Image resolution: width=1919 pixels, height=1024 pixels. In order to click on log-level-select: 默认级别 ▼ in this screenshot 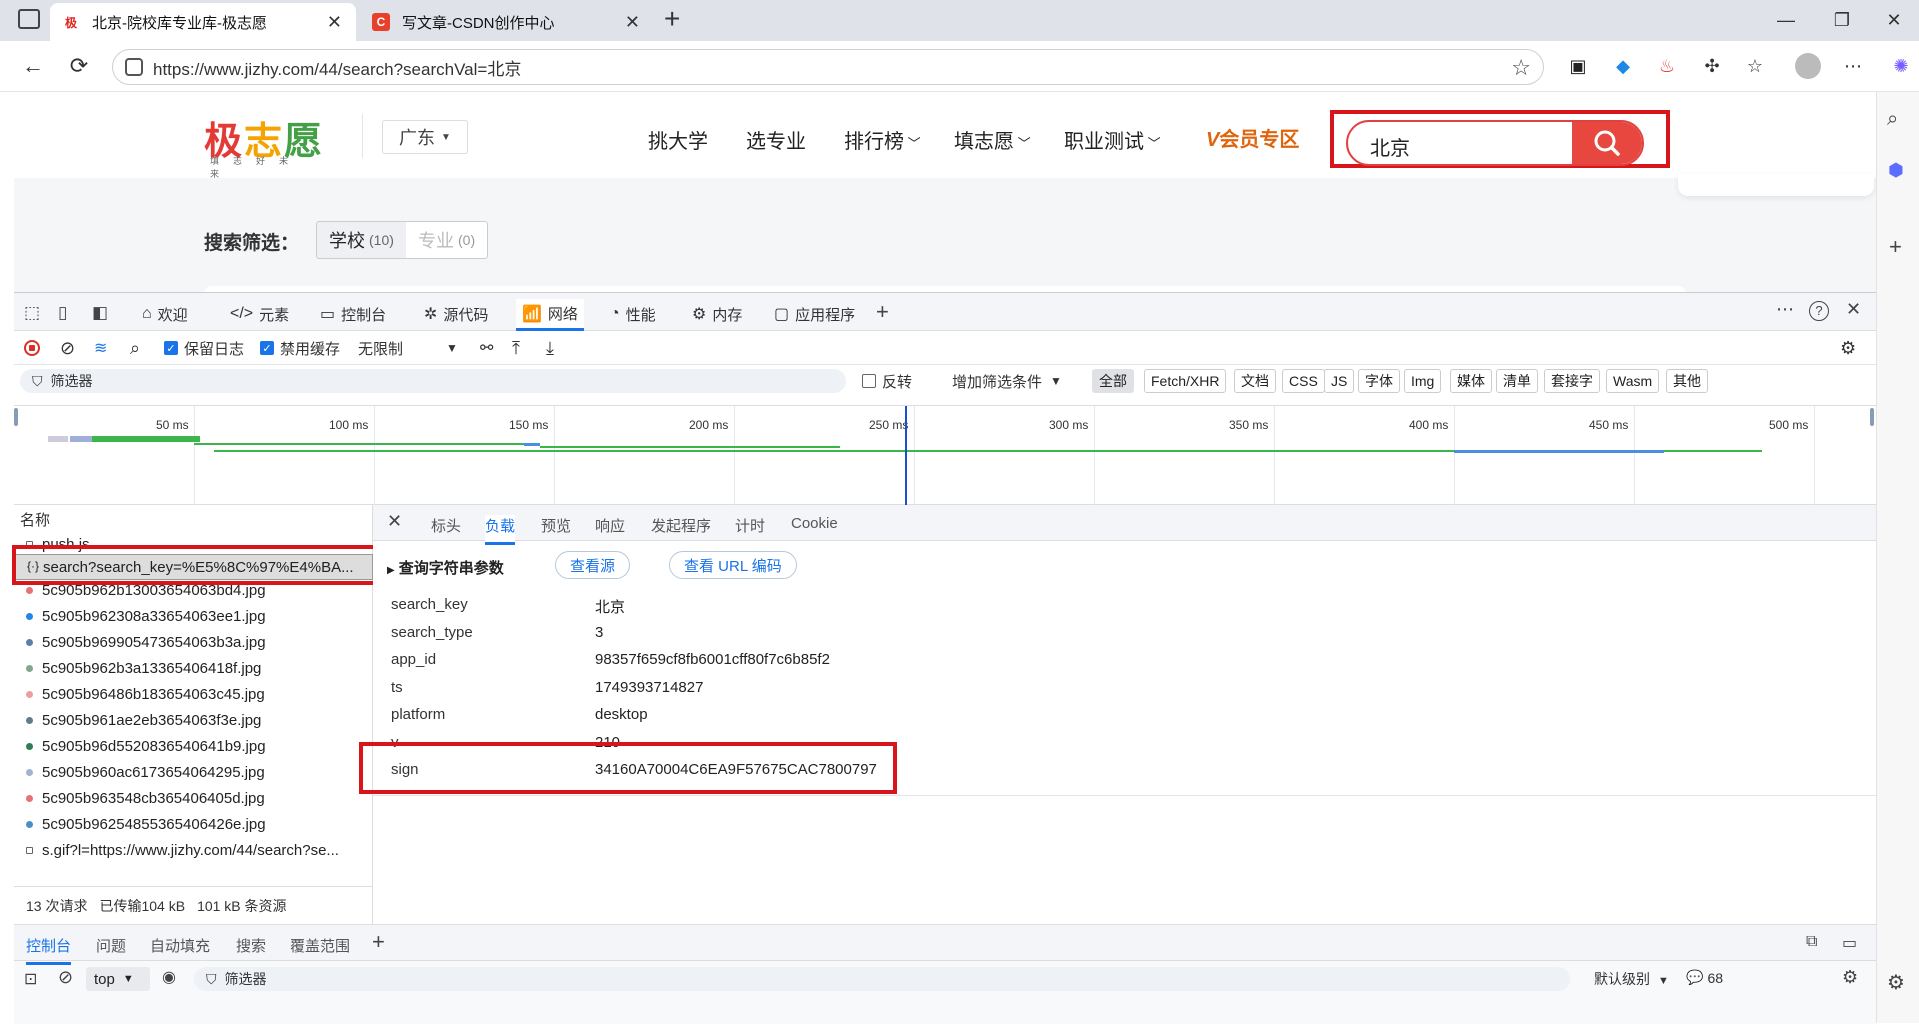, I will do `click(1631, 979)`.